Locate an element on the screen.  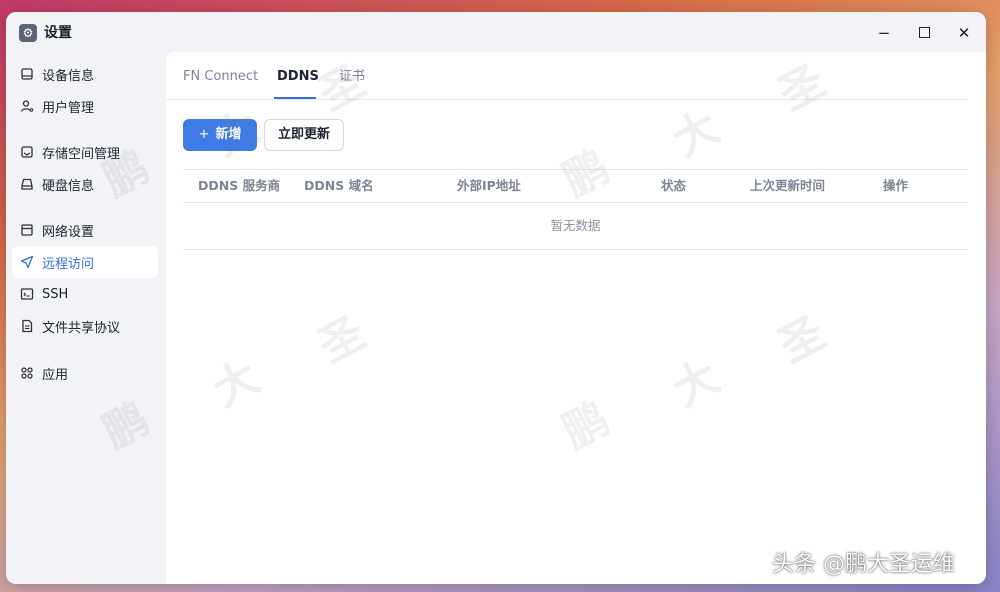
send-icon is located at coordinates (27, 262).